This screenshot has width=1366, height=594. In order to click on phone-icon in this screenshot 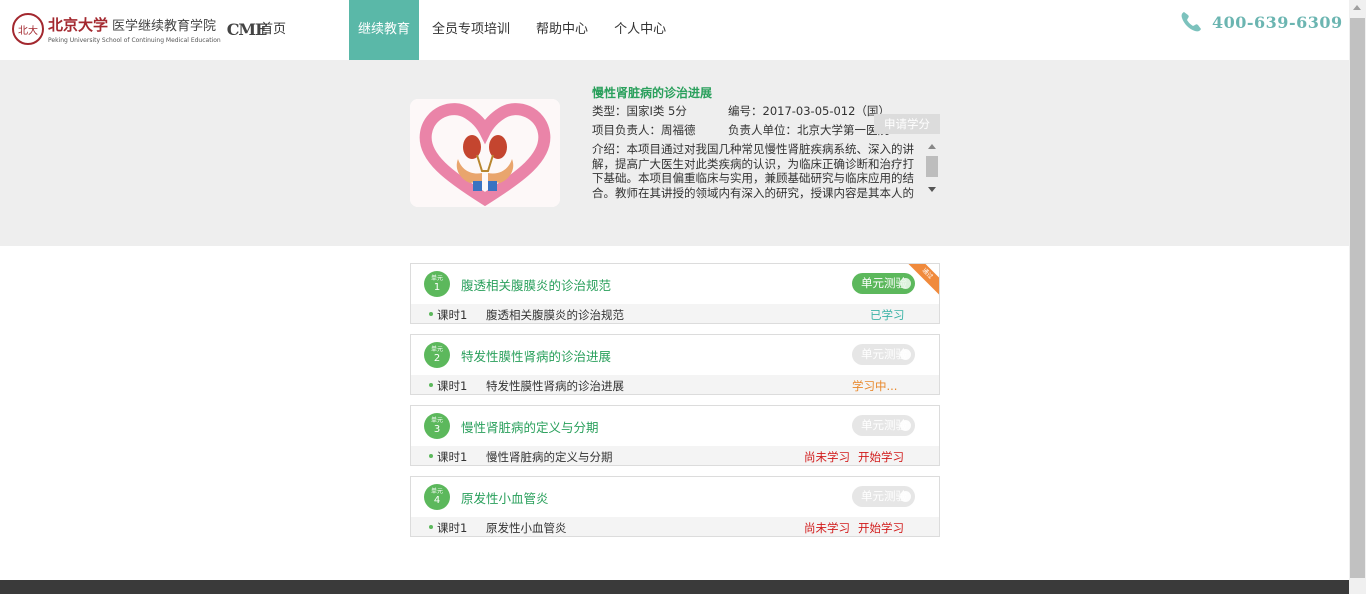, I will do `click(1191, 22)`.